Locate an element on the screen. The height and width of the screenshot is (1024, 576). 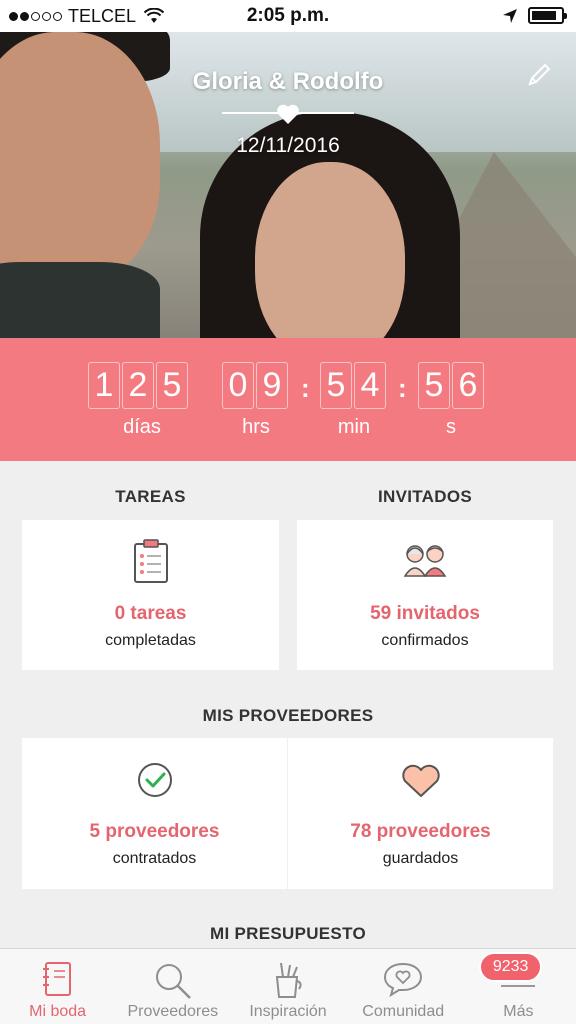
tab-mi-boda: Mi boda is located at coordinates (57, 986).